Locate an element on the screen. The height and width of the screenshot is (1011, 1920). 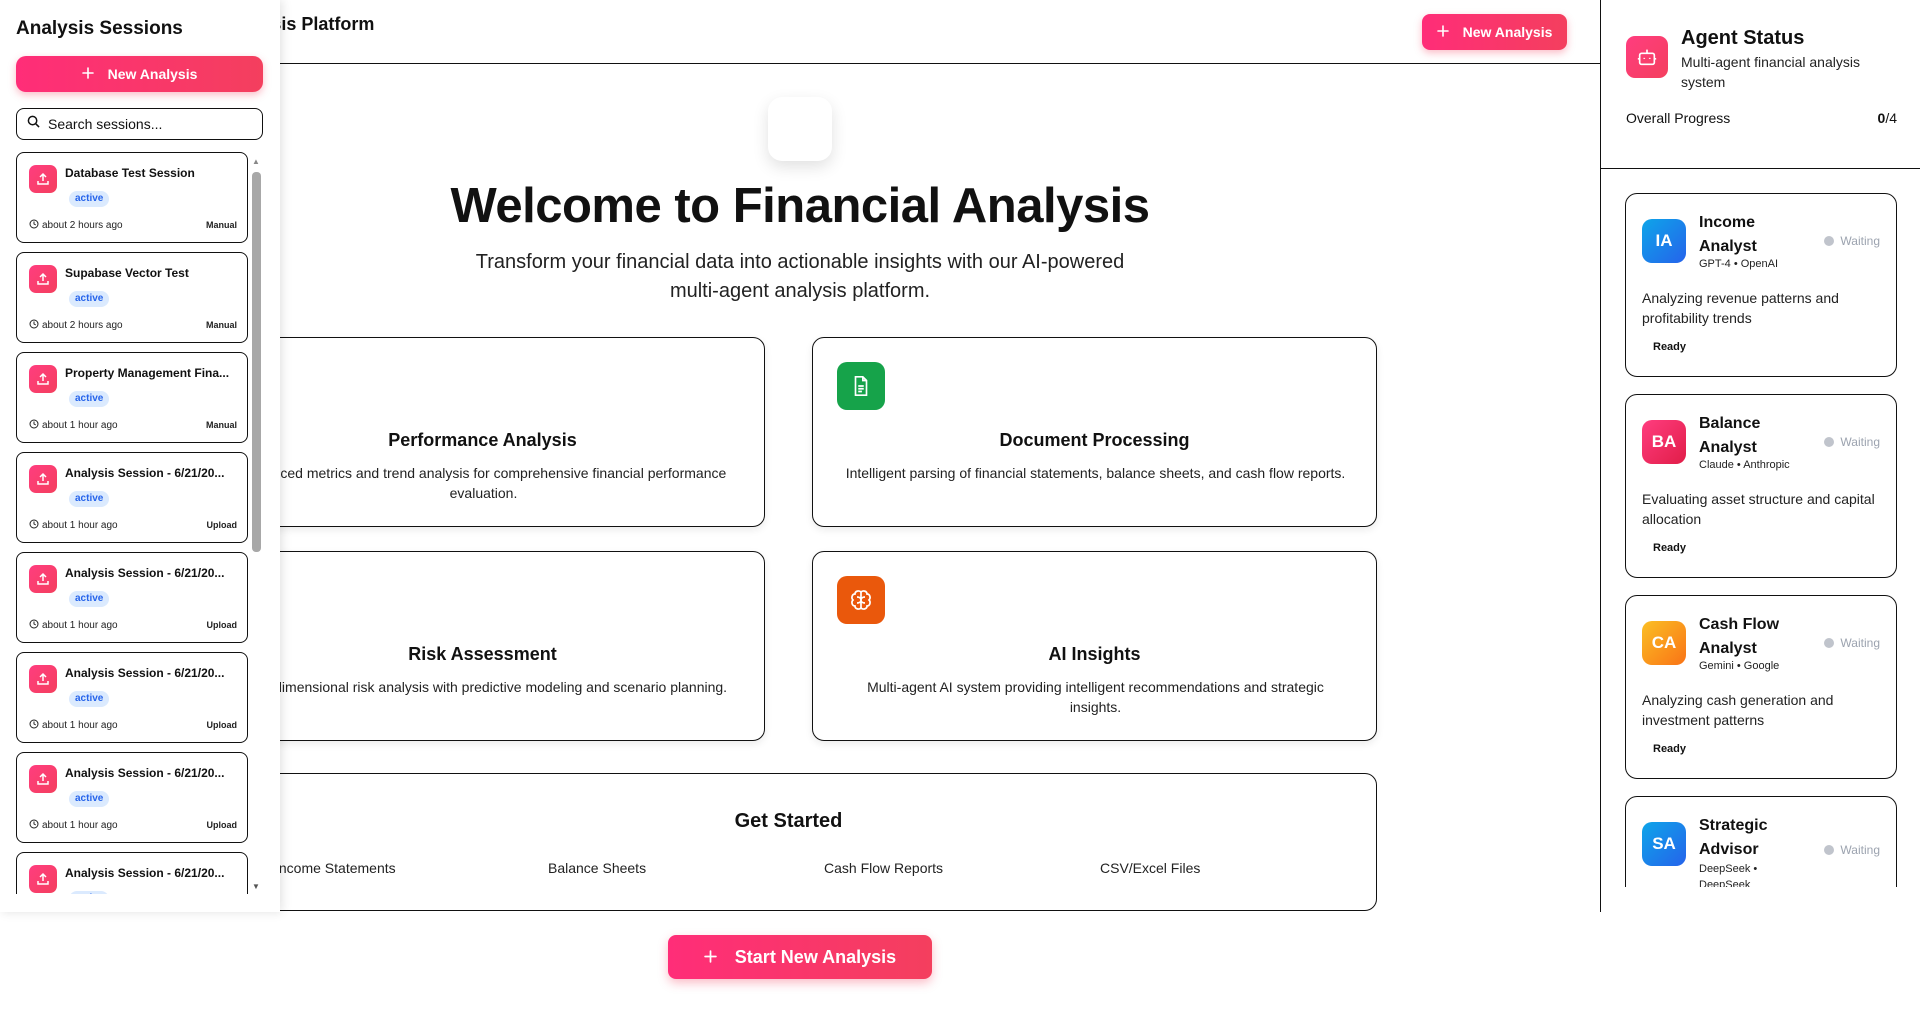
agent-model: DeepSeek • DeepSeek is located at coordinates (1728, 875).